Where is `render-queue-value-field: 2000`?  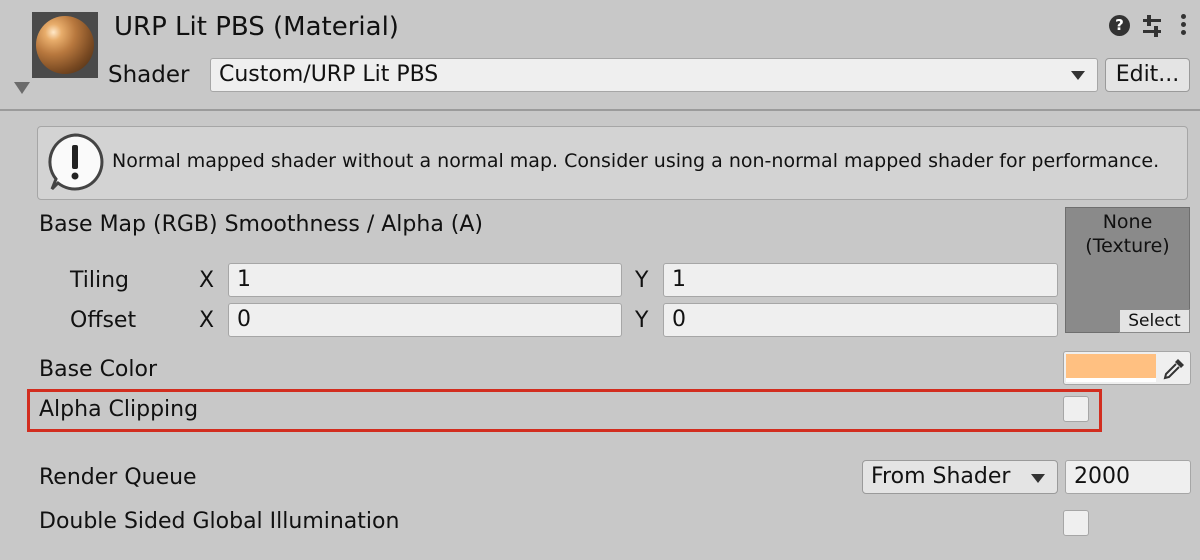
render-queue-value-field: 2000 is located at coordinates (1128, 477).